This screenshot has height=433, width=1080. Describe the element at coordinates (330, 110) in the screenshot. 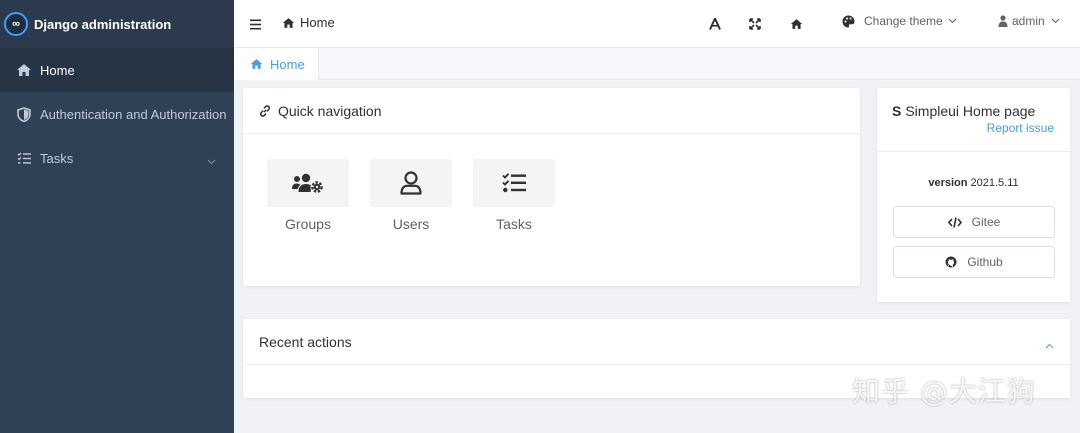

I see `quick-navigation-title: Quick navigation` at that location.